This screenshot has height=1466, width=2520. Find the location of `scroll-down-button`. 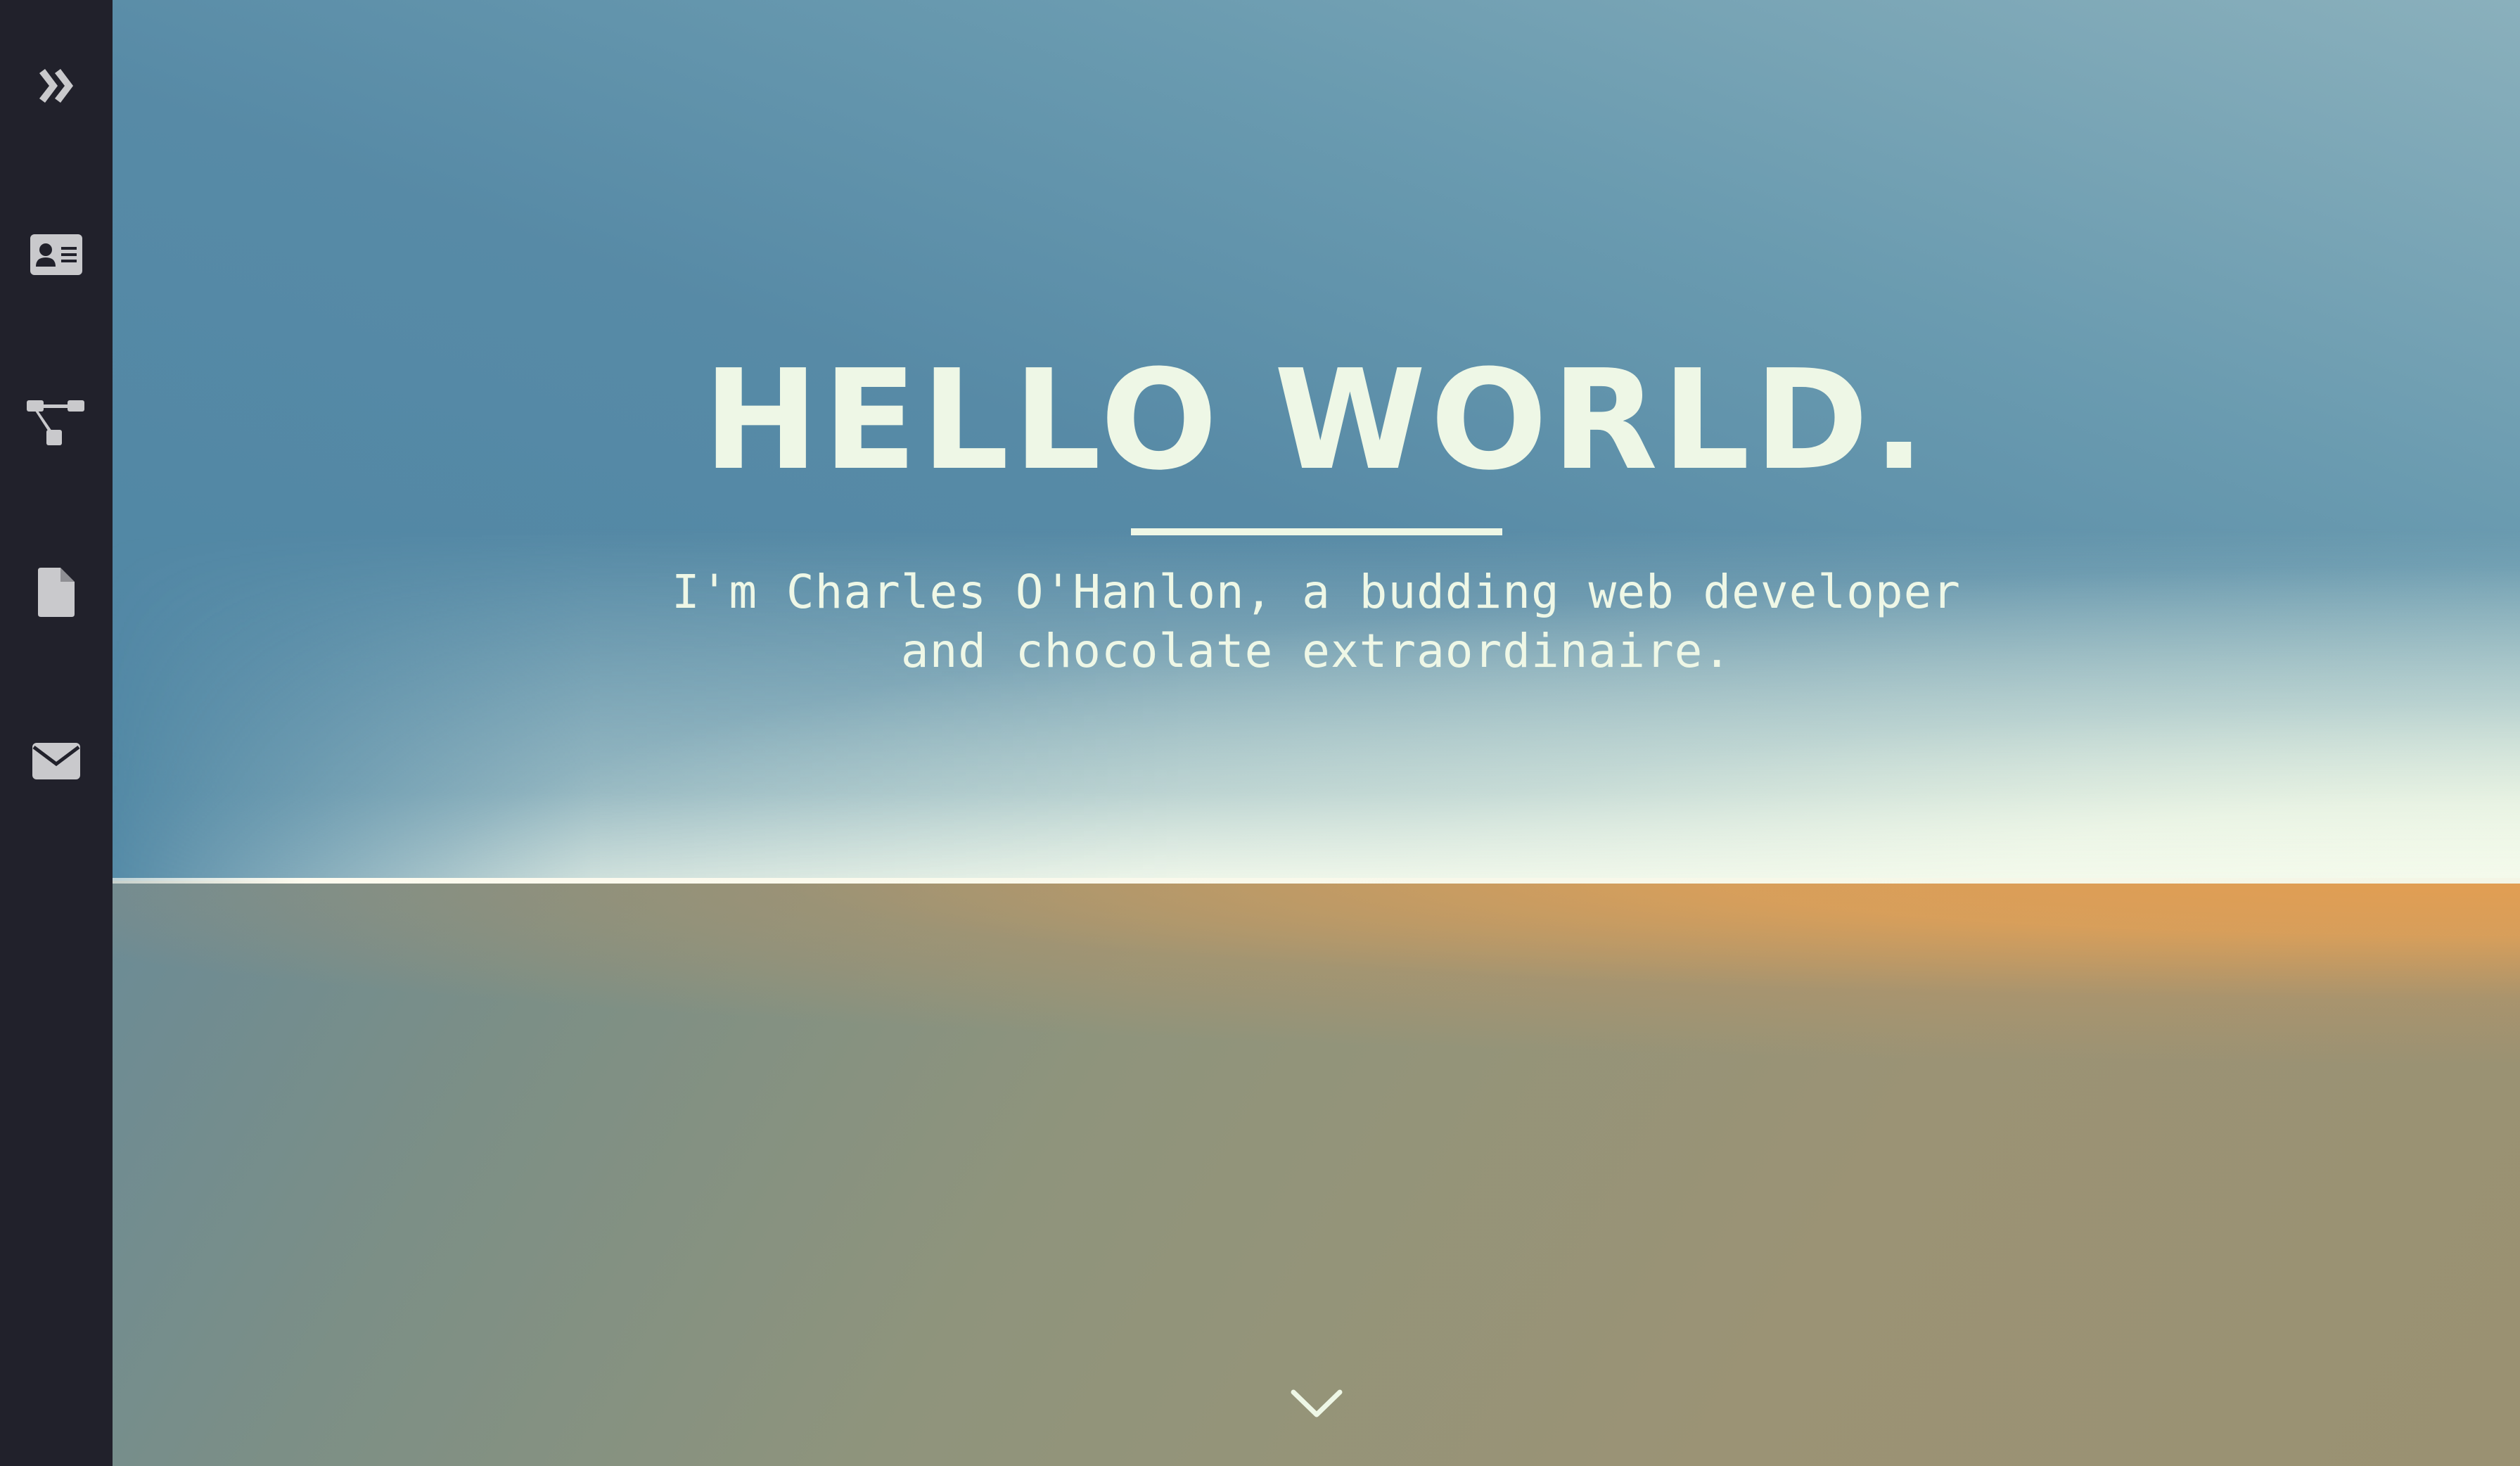

scroll-down-button is located at coordinates (1316, 1404).